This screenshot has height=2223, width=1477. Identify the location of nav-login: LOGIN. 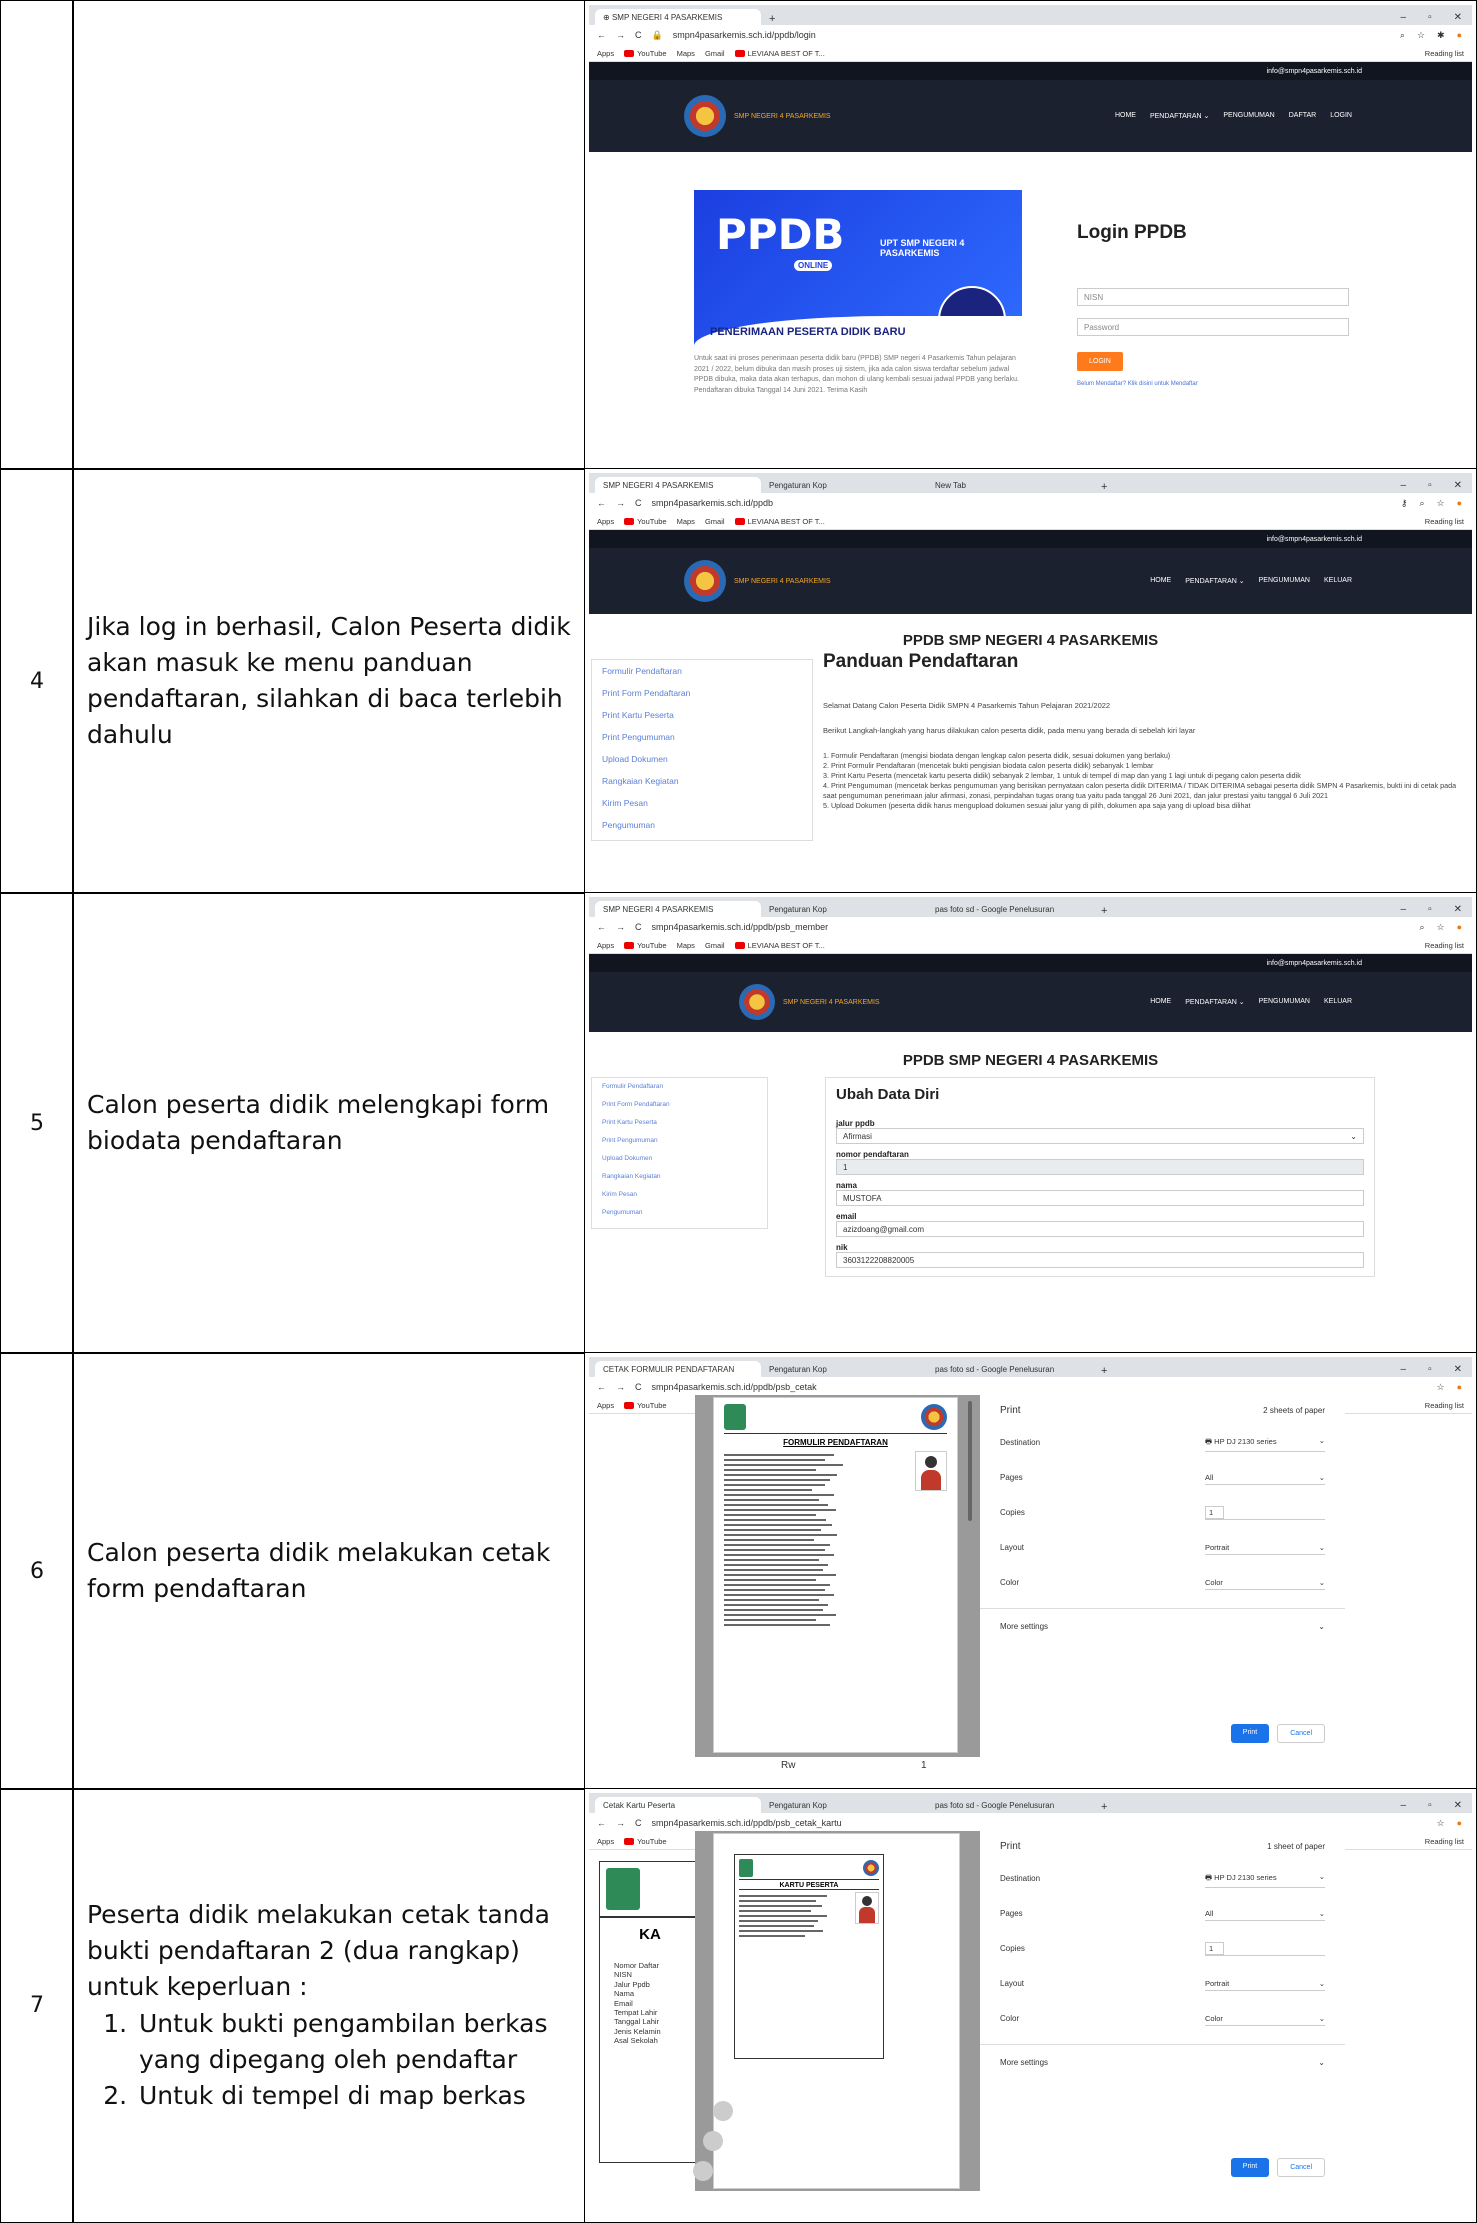
(1341, 116).